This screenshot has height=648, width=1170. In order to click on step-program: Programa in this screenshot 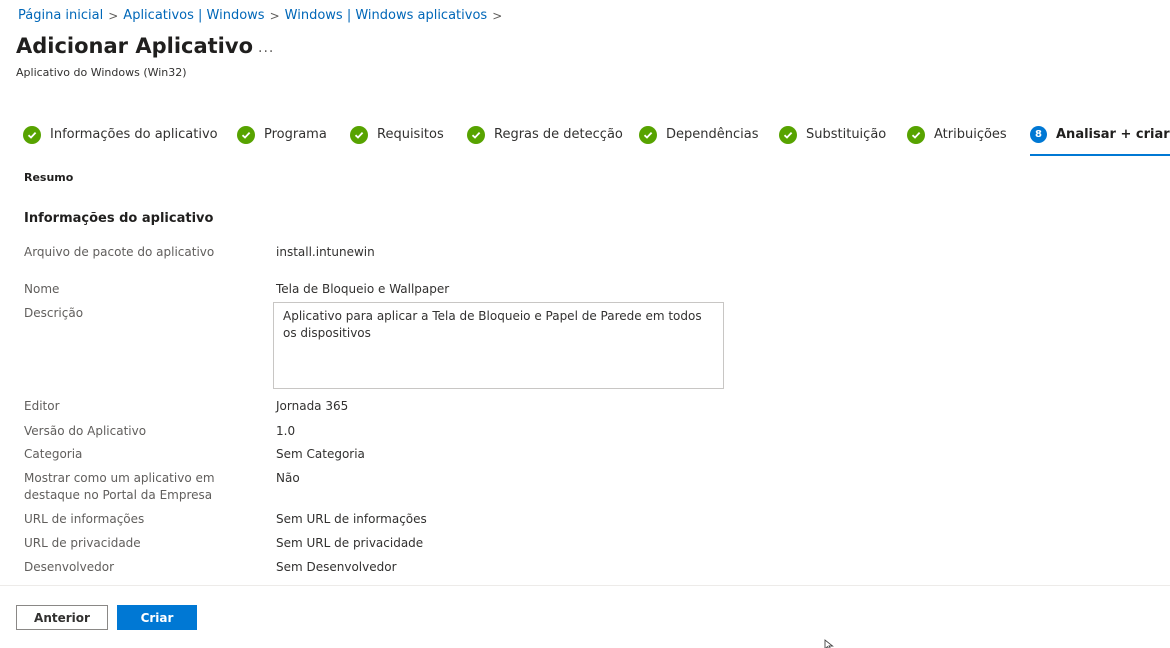, I will do `click(282, 141)`.